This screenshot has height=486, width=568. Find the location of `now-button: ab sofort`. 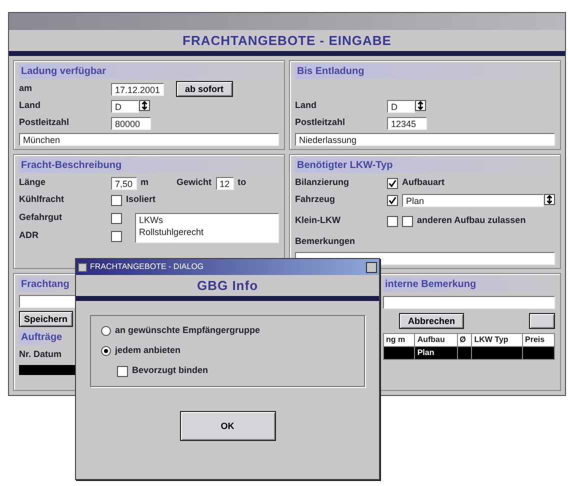

now-button: ab sofort is located at coordinates (204, 89).